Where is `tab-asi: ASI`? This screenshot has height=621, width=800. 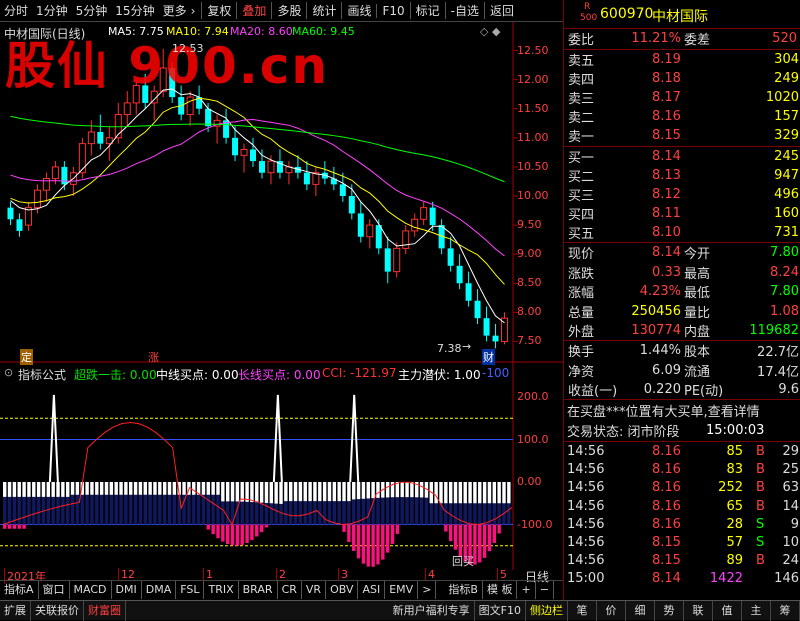
tab-asi: ASI is located at coordinates (371, 590).